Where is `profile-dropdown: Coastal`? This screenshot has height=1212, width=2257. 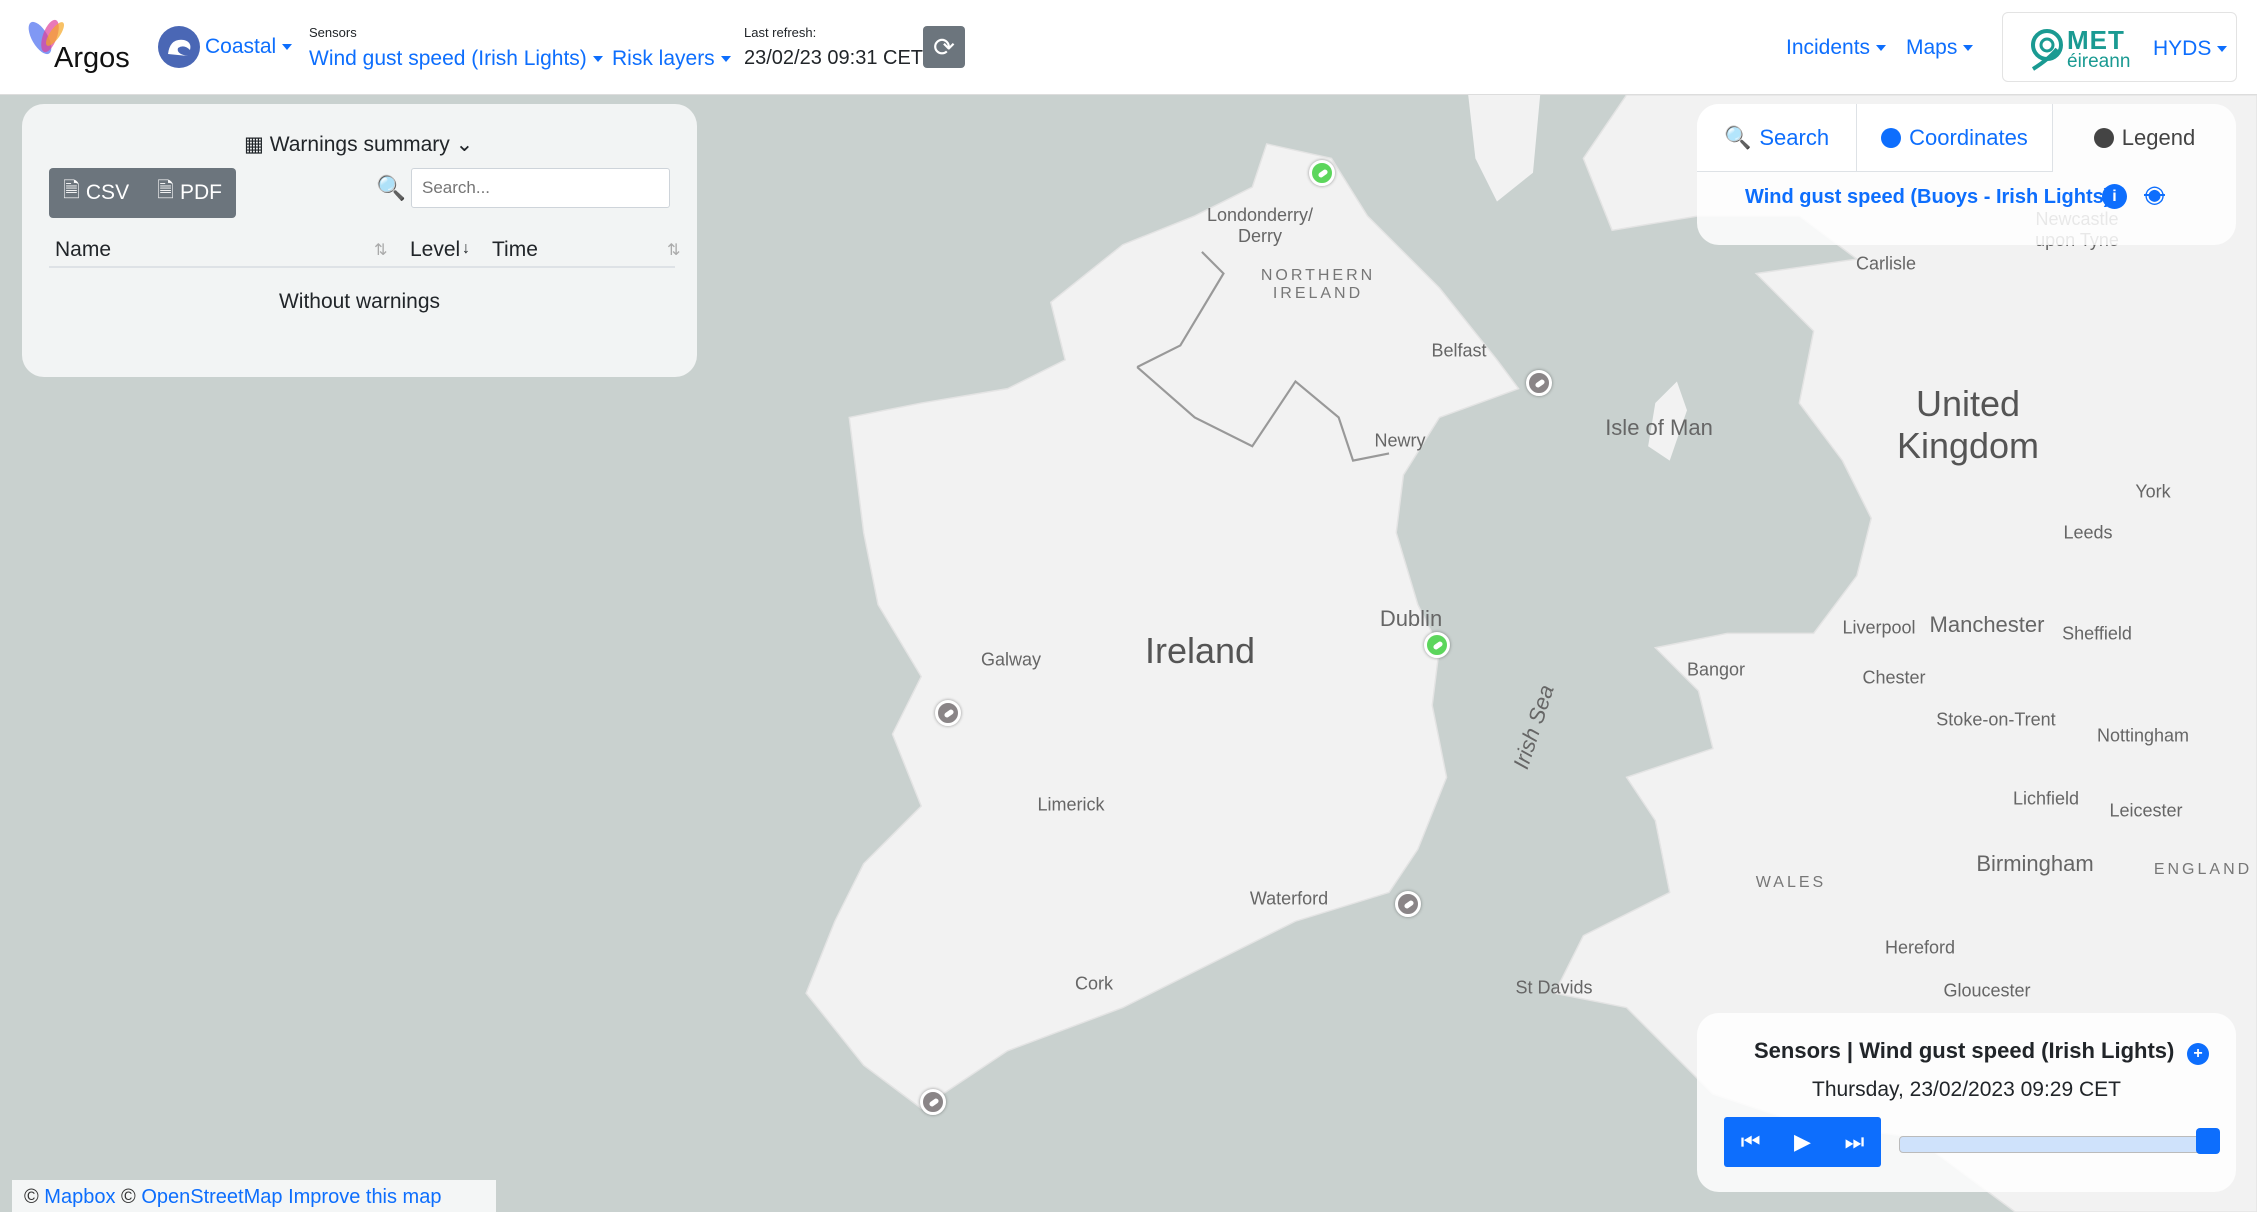
profile-dropdown: Coastal is located at coordinates (249, 47).